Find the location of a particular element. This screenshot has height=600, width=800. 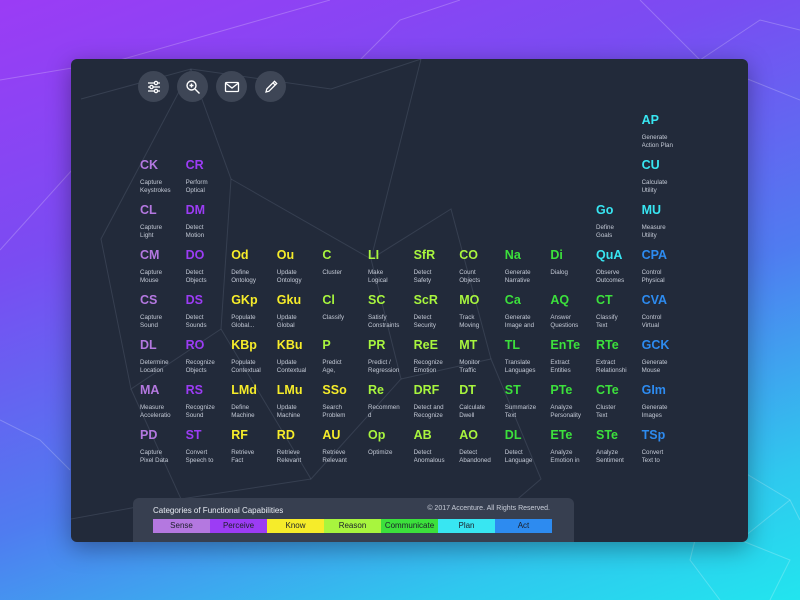

capability-sso: SSo Search Problem is located at coordinates (345, 401).